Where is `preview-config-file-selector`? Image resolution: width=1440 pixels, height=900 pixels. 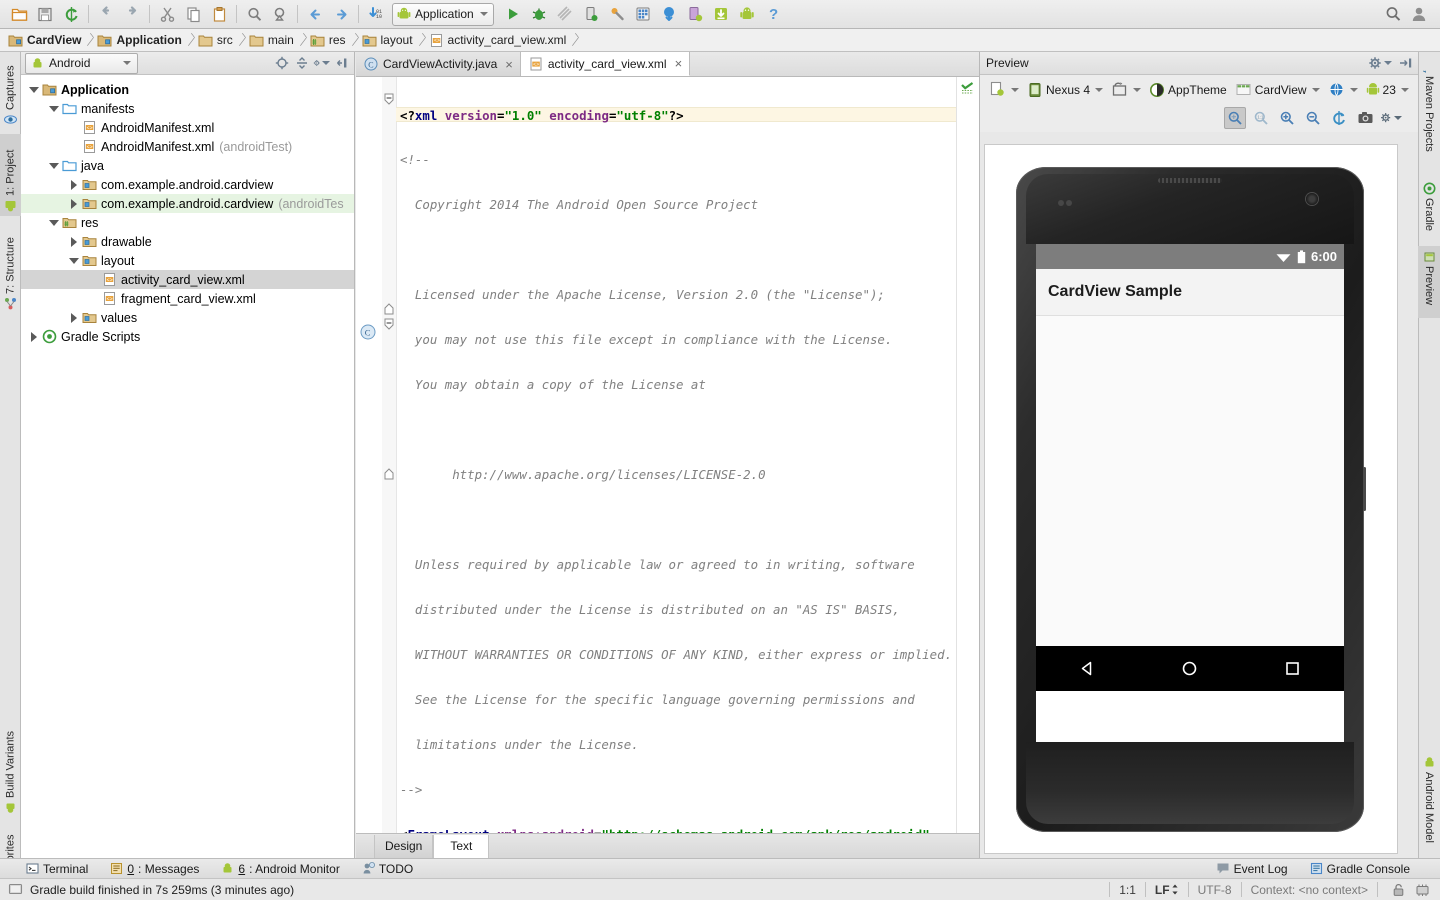 preview-config-file-selector is located at coordinates (1004, 89).